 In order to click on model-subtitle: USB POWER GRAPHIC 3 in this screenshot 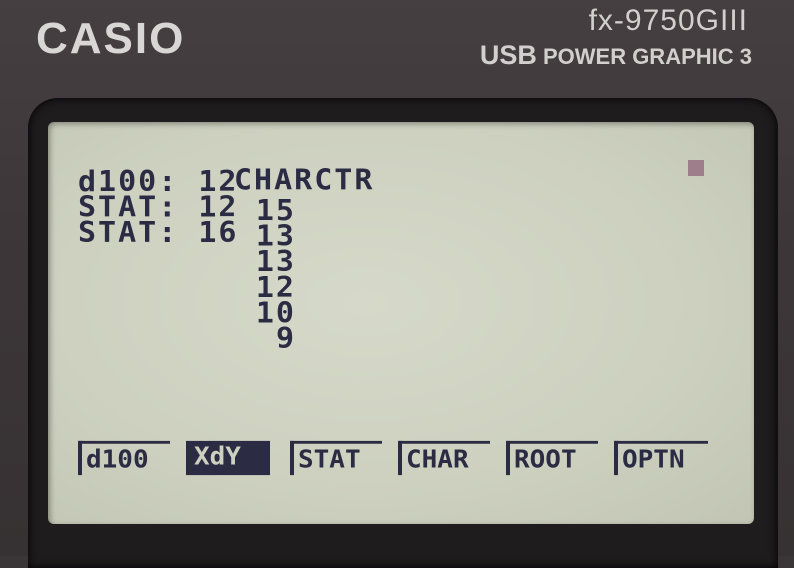, I will do `click(616, 55)`.